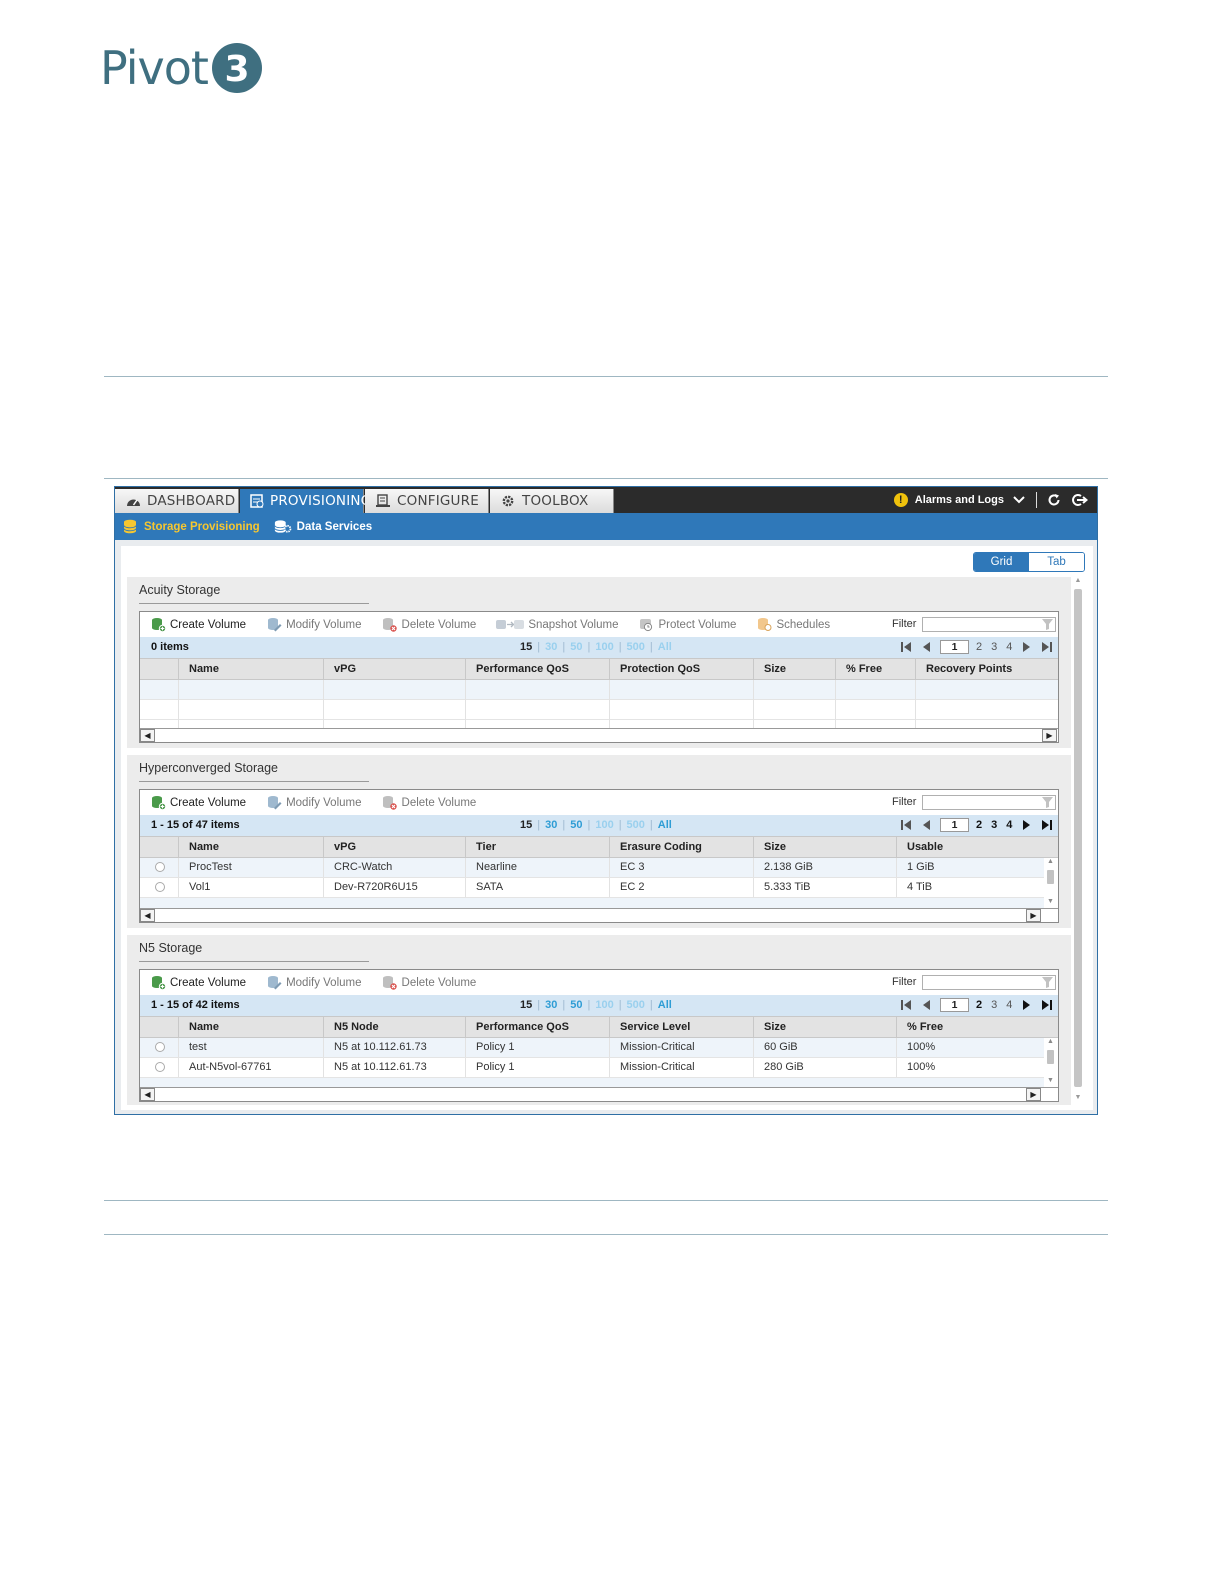  Describe the element at coordinates (687, 624) in the screenshot. I see `protect-volume-button: Protect Volume` at that location.